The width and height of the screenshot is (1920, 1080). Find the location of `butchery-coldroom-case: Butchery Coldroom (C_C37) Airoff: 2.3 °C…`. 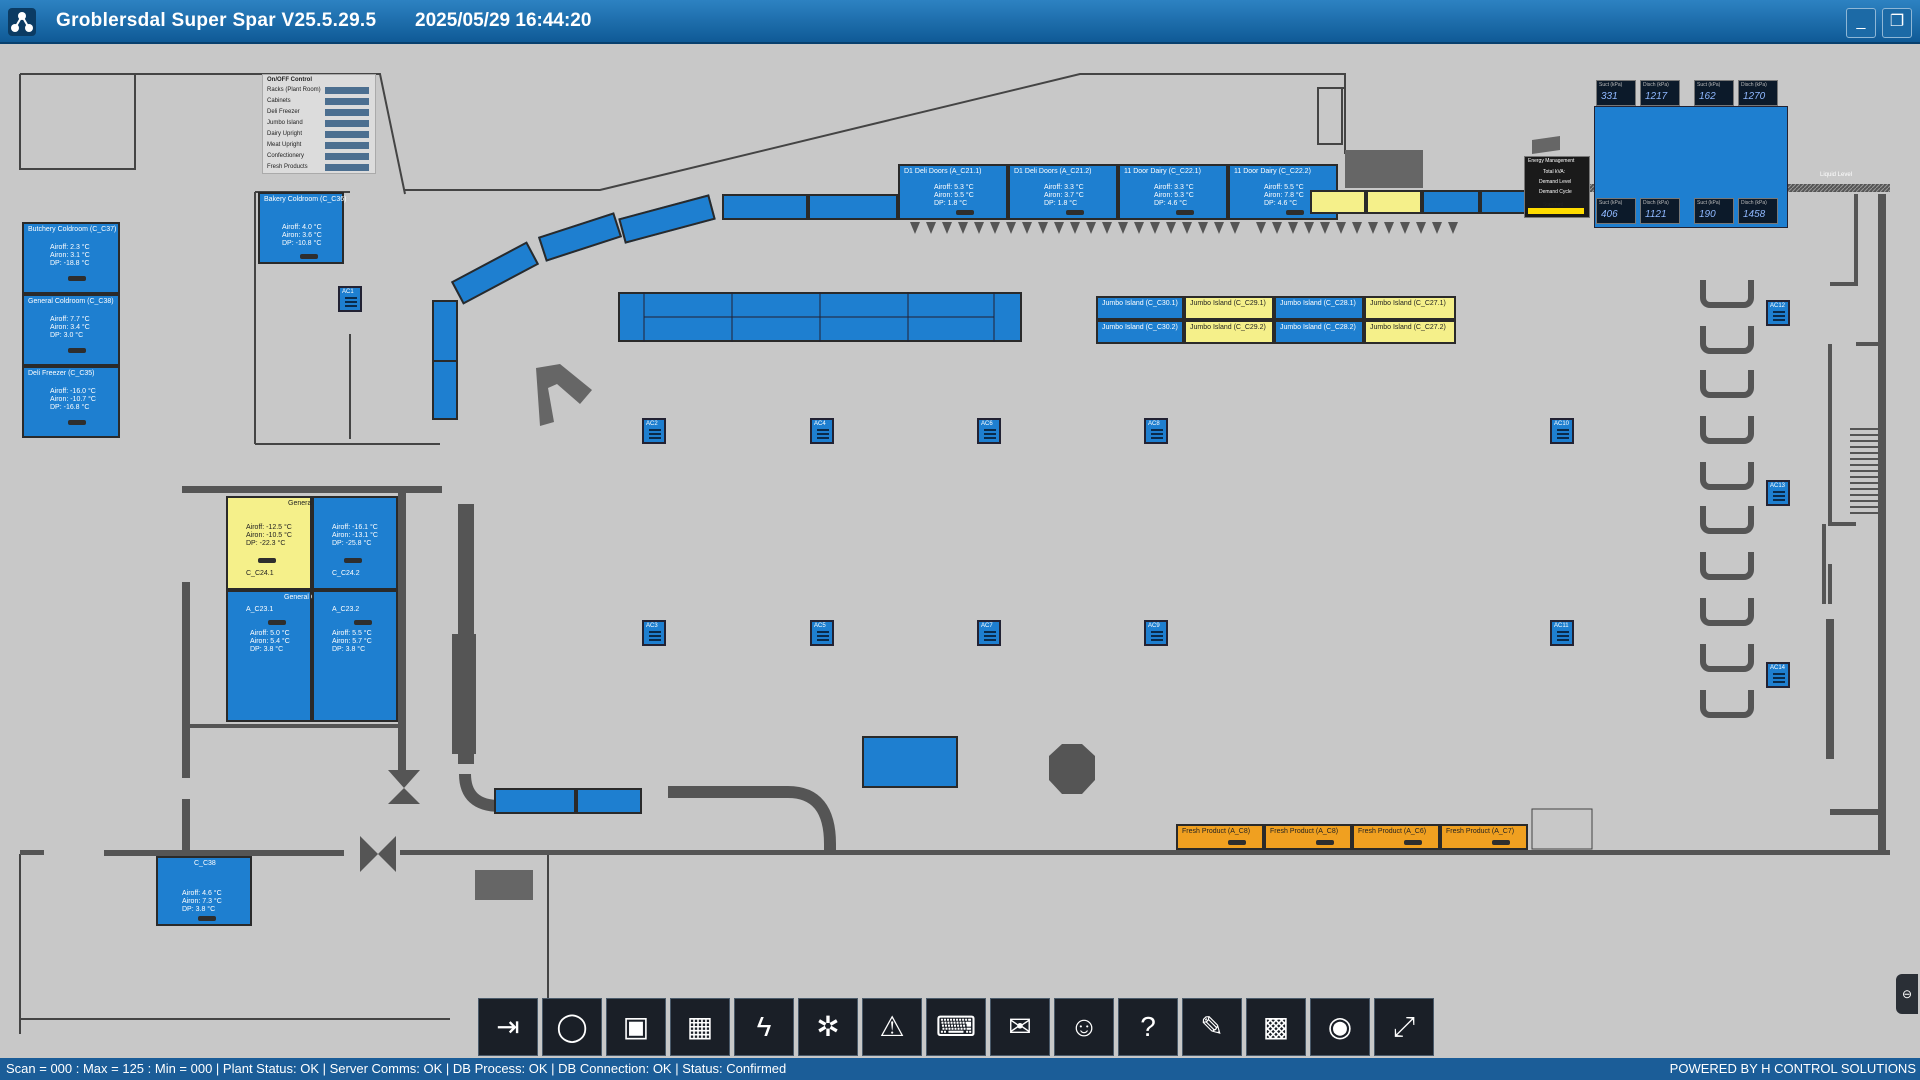

butchery-coldroom-case: Butchery Coldroom (C_C37) Airoff: 2.3 °C… is located at coordinates (71, 258).